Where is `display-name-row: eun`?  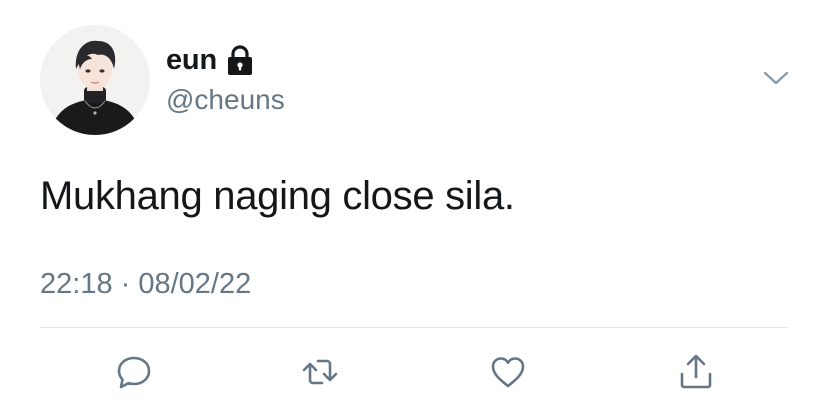
display-name-row: eun is located at coordinates (210, 60).